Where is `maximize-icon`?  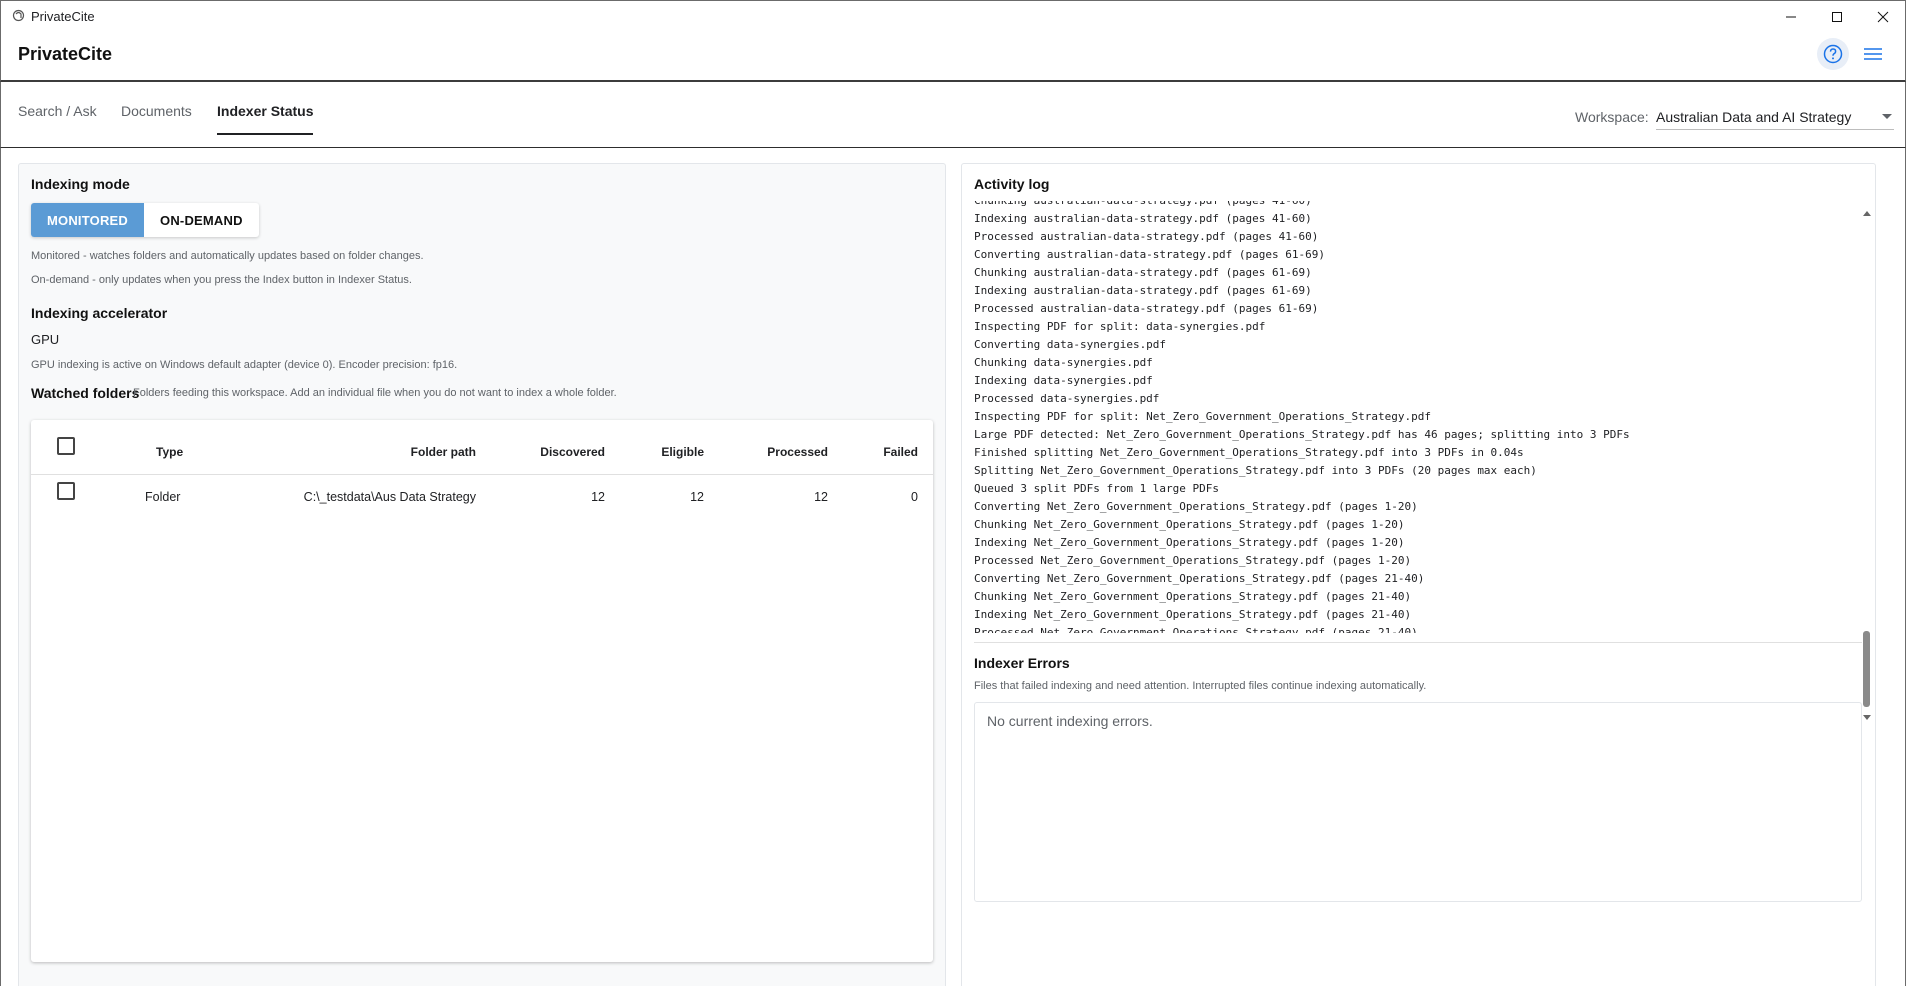 maximize-icon is located at coordinates (1837, 16).